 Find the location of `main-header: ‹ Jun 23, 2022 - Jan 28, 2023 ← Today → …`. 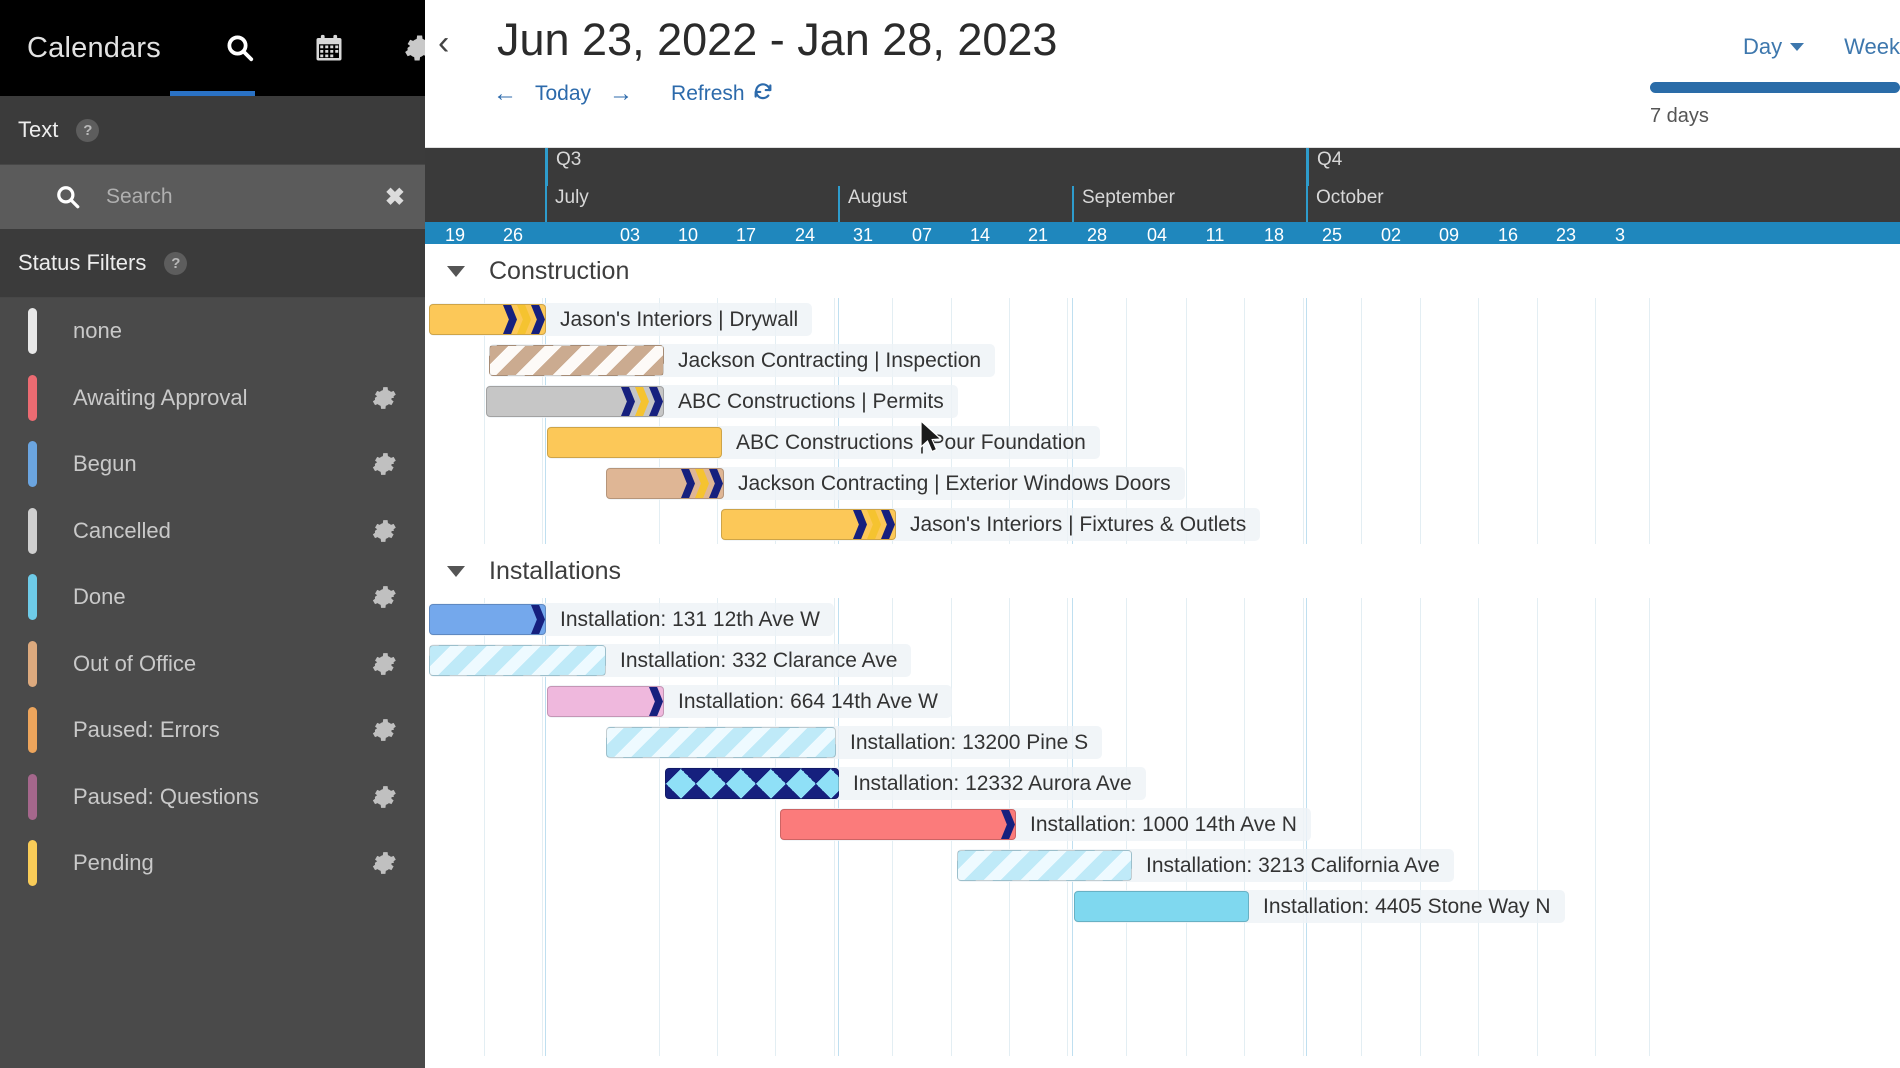

main-header: ‹ Jun 23, 2022 - Jan 28, 2023 ← Today → … is located at coordinates (1162, 74).